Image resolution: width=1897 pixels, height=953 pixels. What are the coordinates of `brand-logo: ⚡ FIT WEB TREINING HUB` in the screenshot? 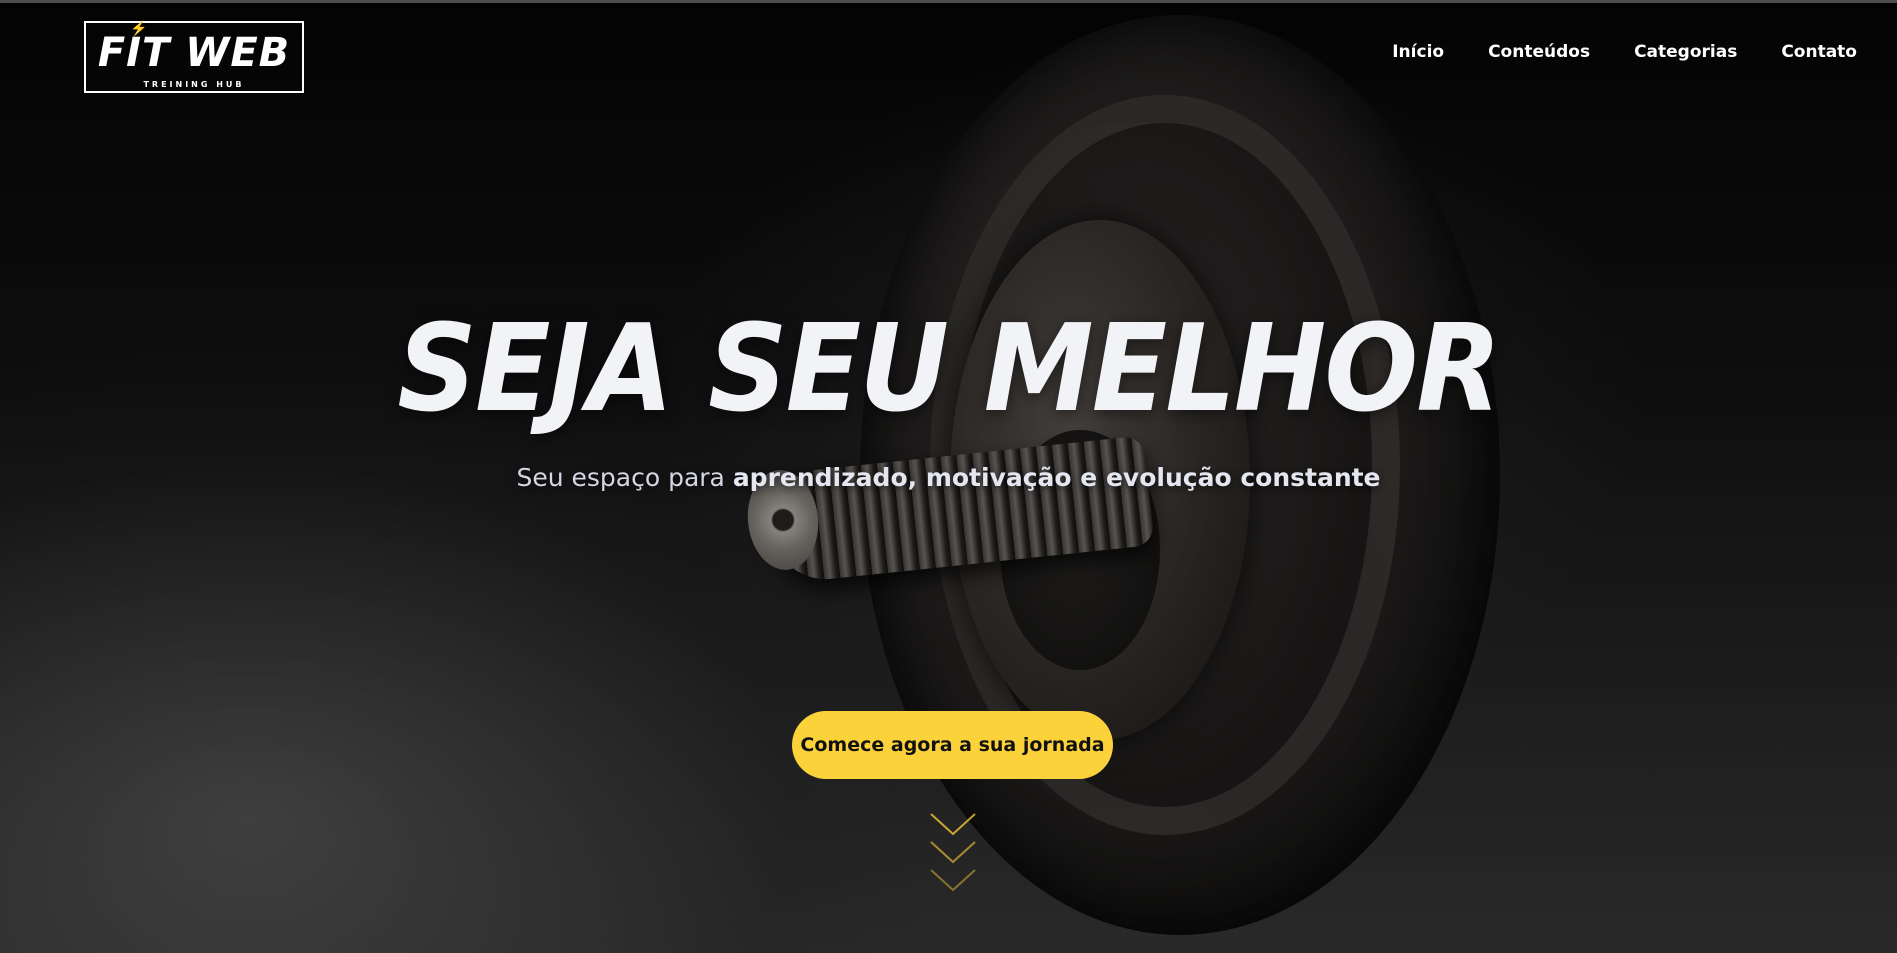 It's located at (194, 57).